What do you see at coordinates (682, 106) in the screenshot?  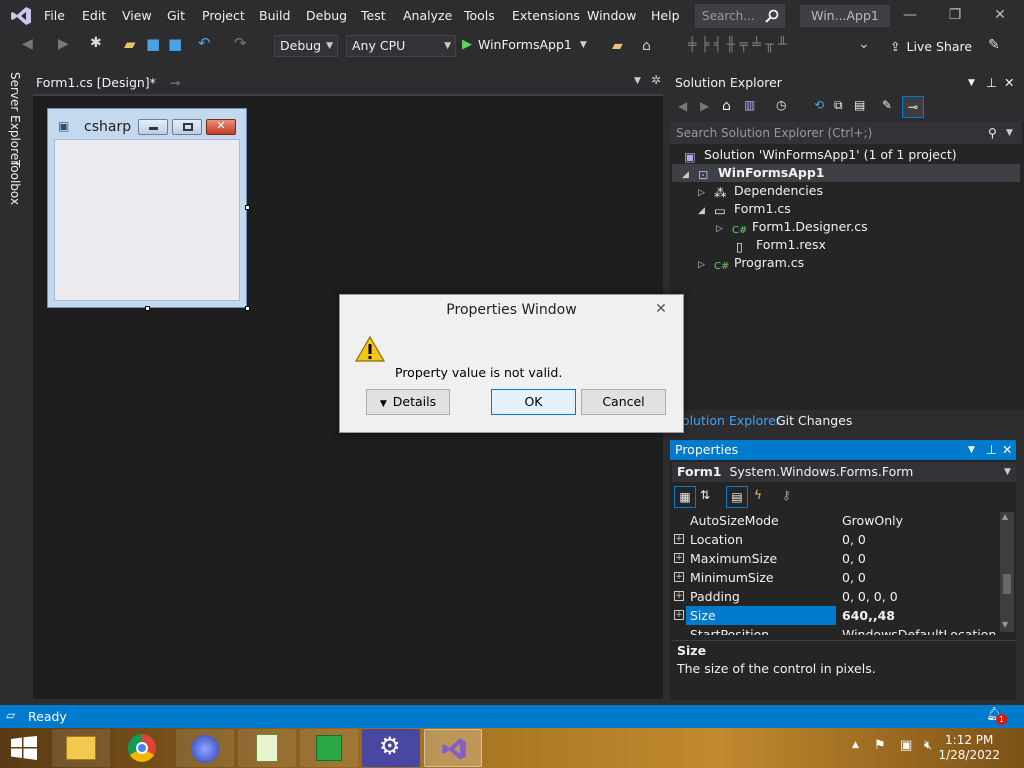 I see `back-icon: ◀` at bounding box center [682, 106].